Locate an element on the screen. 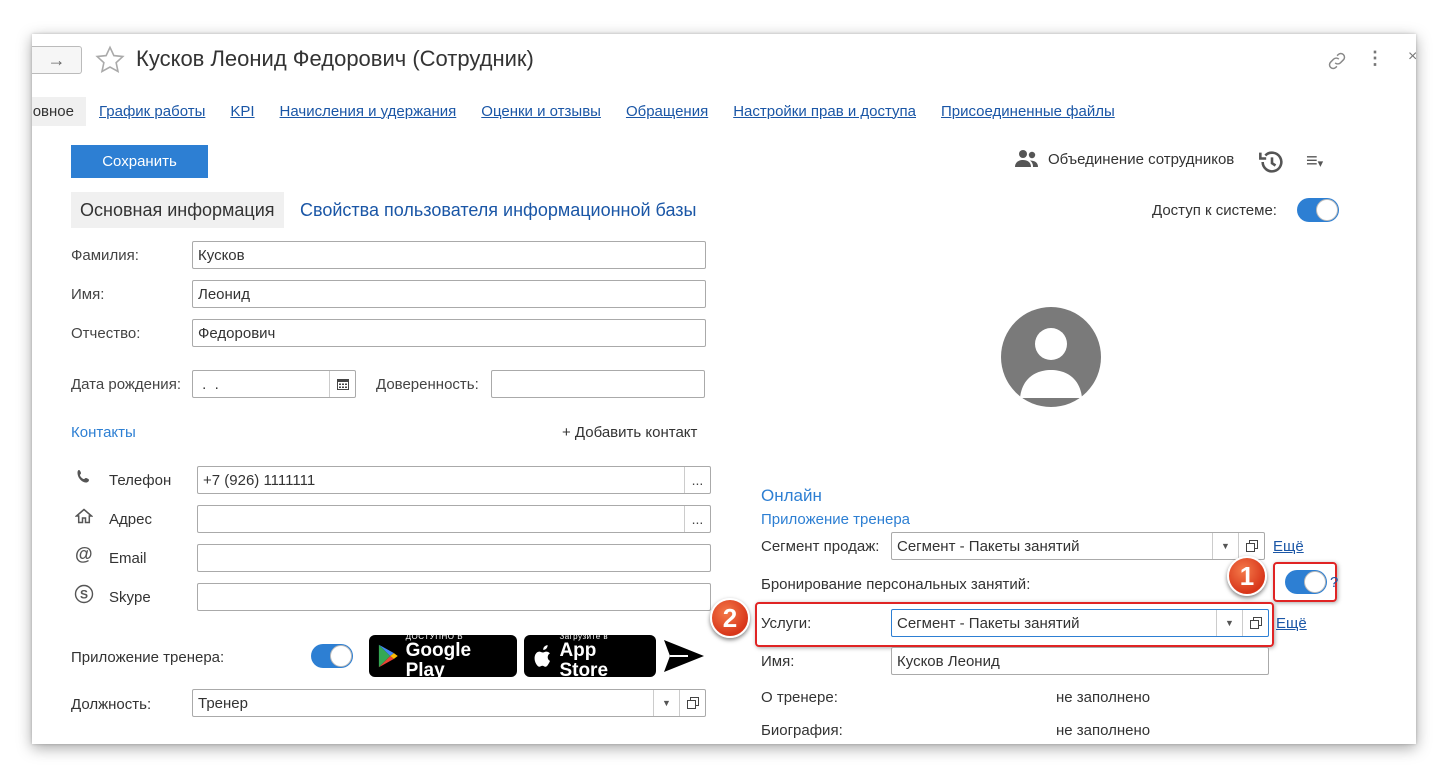  segment-more-link: Ещё is located at coordinates (1288, 546).